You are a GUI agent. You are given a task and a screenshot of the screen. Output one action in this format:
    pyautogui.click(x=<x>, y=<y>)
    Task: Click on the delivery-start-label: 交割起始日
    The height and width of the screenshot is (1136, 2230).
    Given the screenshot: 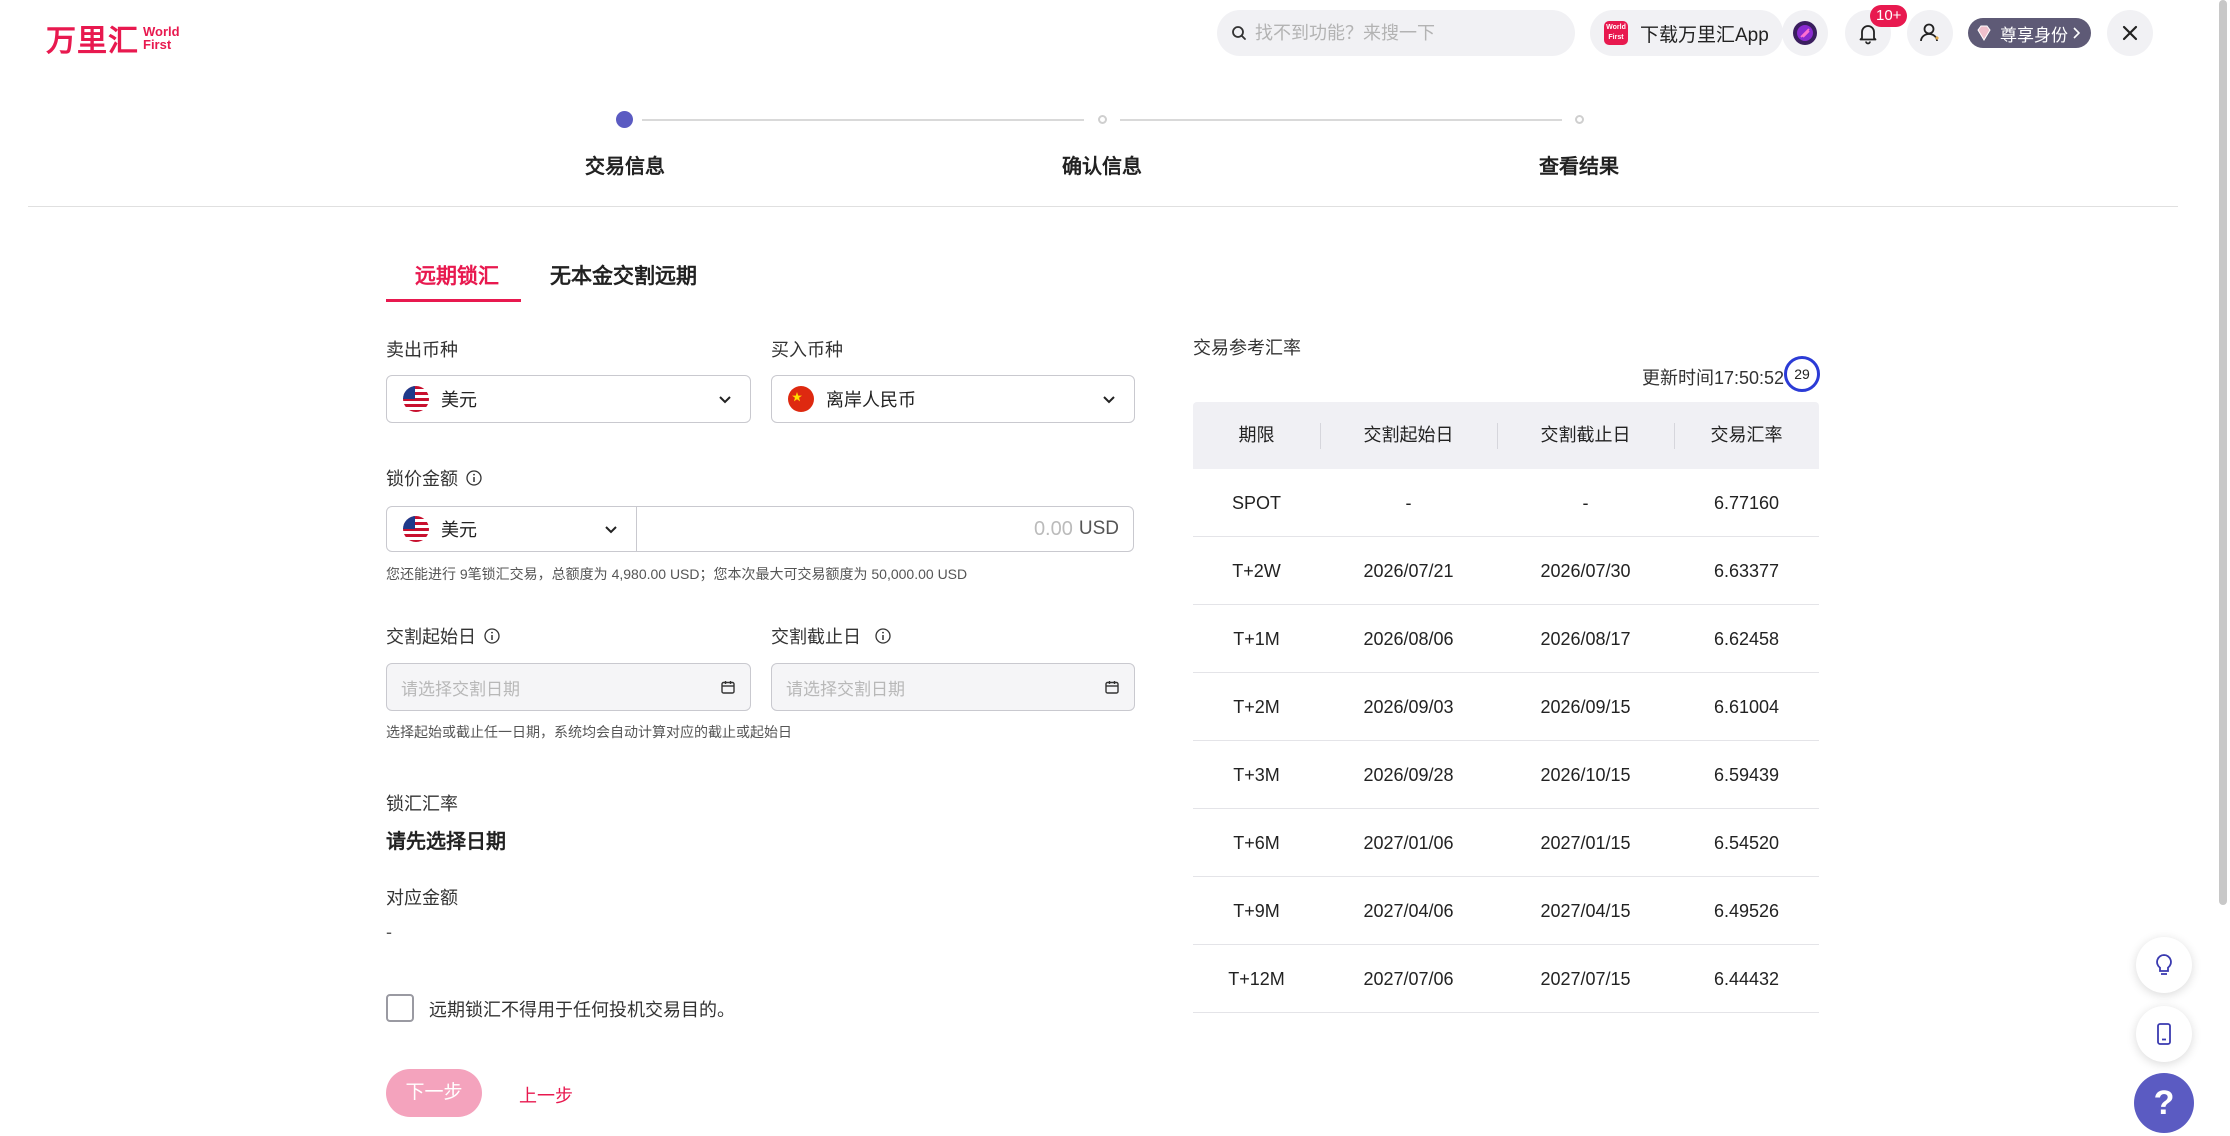 What is the action you would take?
    pyautogui.click(x=443, y=636)
    